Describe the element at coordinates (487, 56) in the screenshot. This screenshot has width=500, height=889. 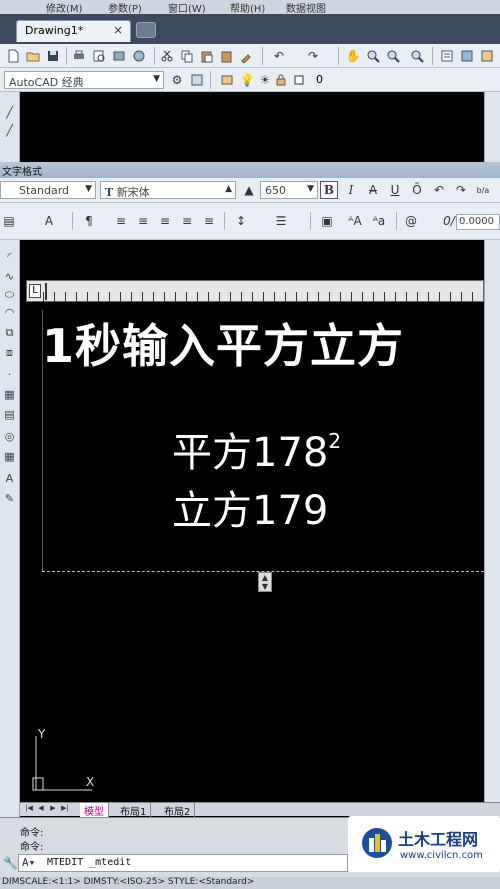
I see `tool-palettes-icon` at that location.